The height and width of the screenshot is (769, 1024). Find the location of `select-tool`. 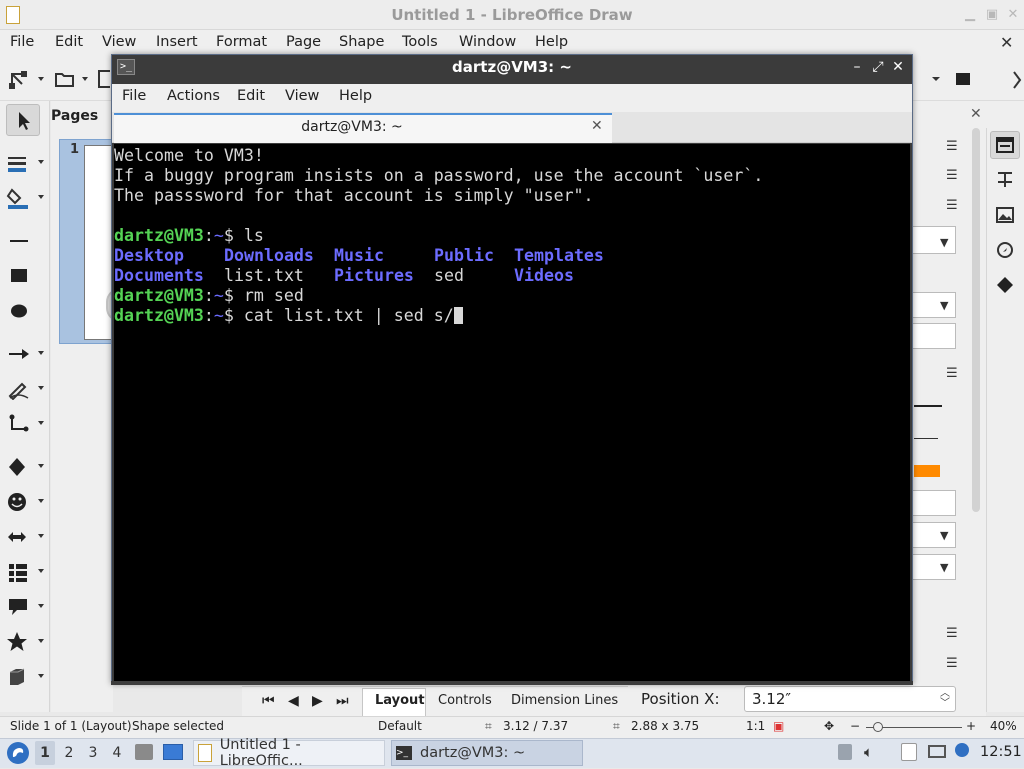

select-tool is located at coordinates (23, 120).